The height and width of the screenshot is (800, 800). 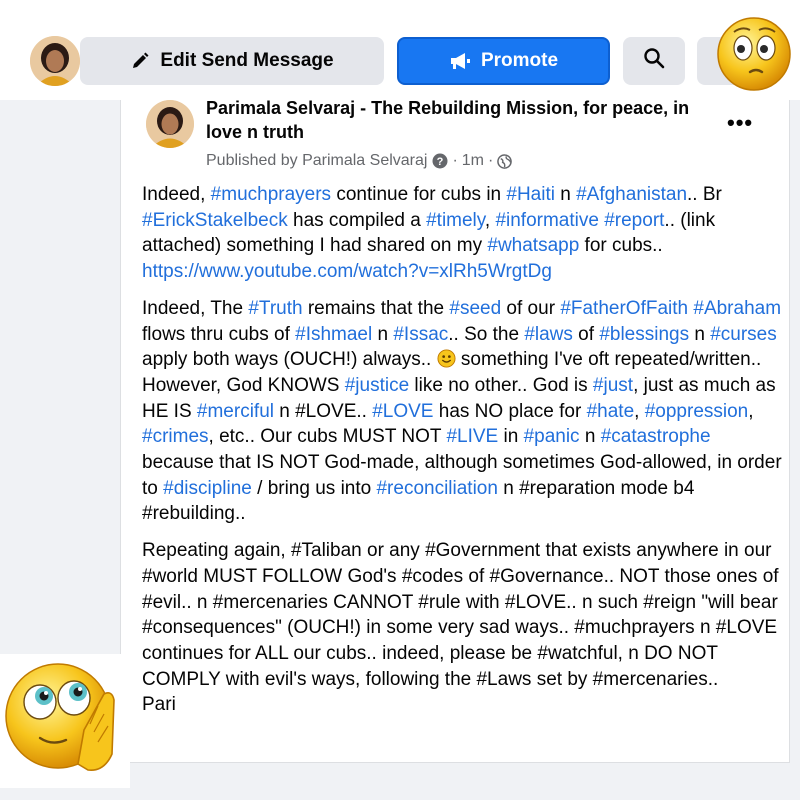 I want to click on hashtag-link: #laws, so click(x=548, y=334).